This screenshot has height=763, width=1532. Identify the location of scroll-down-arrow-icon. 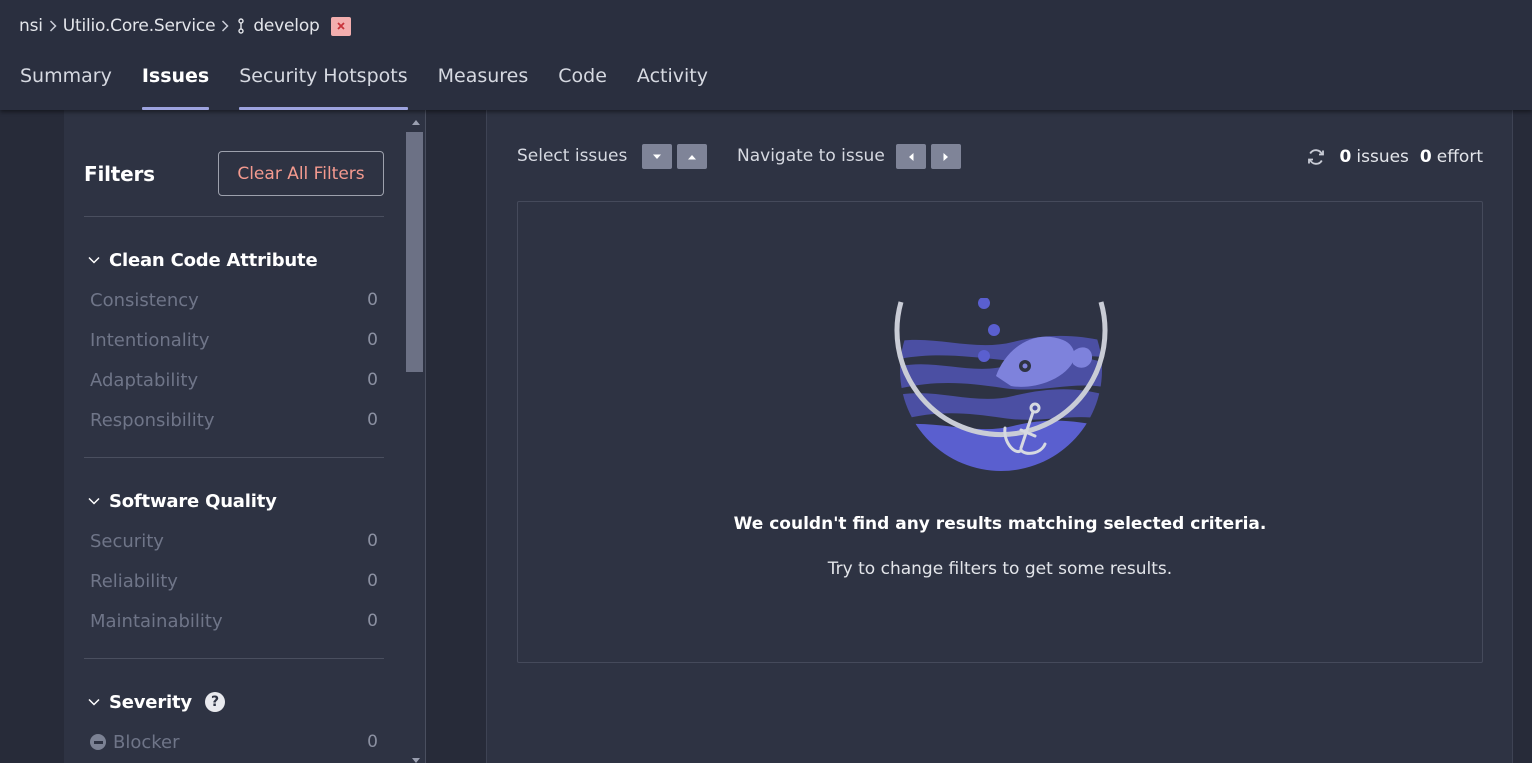
(415, 758).